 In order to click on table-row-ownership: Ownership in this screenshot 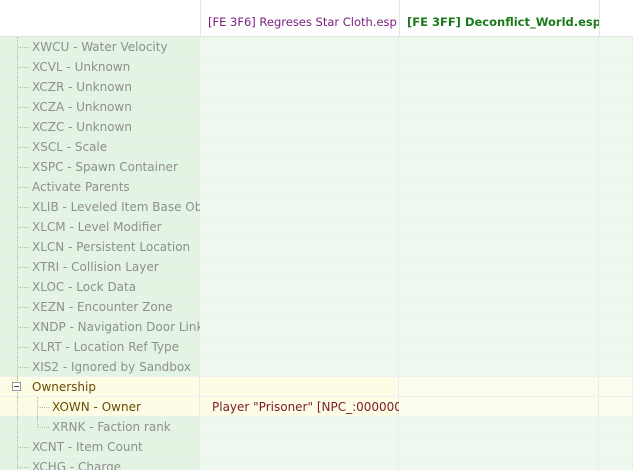, I will do `click(316, 387)`.